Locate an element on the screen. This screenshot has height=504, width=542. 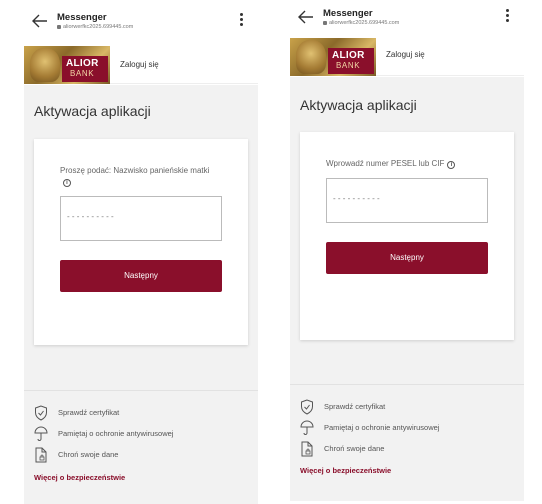
pesel-input is located at coordinates (403, 198).